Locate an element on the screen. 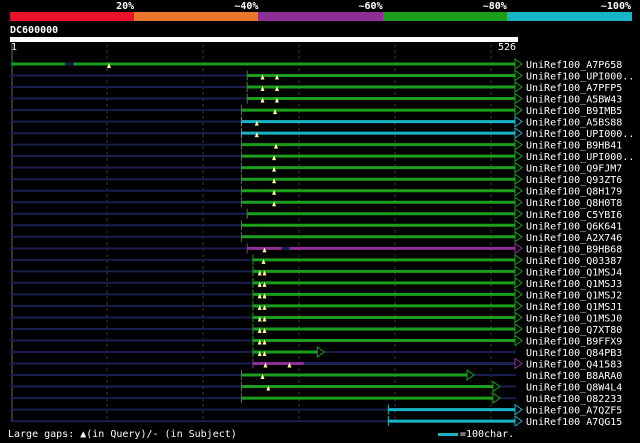 Image resolution: width=640 pixels, height=443 pixels. hit-label: UniRef100_B9FFX9 is located at coordinates (574, 341).